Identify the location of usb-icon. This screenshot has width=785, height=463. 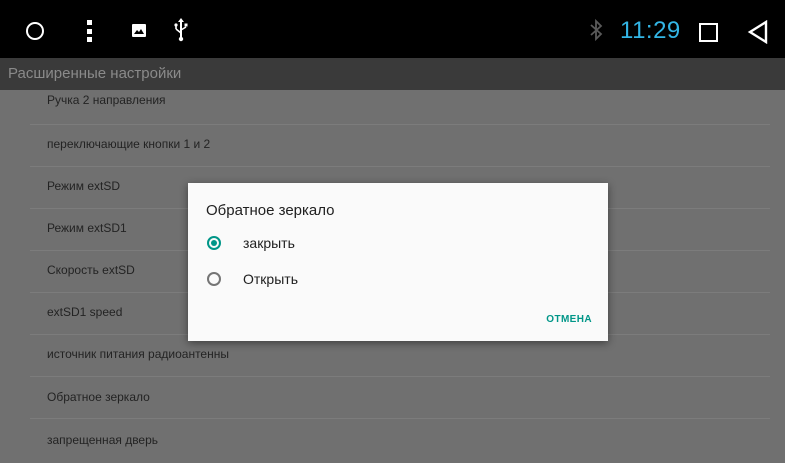
(181, 30).